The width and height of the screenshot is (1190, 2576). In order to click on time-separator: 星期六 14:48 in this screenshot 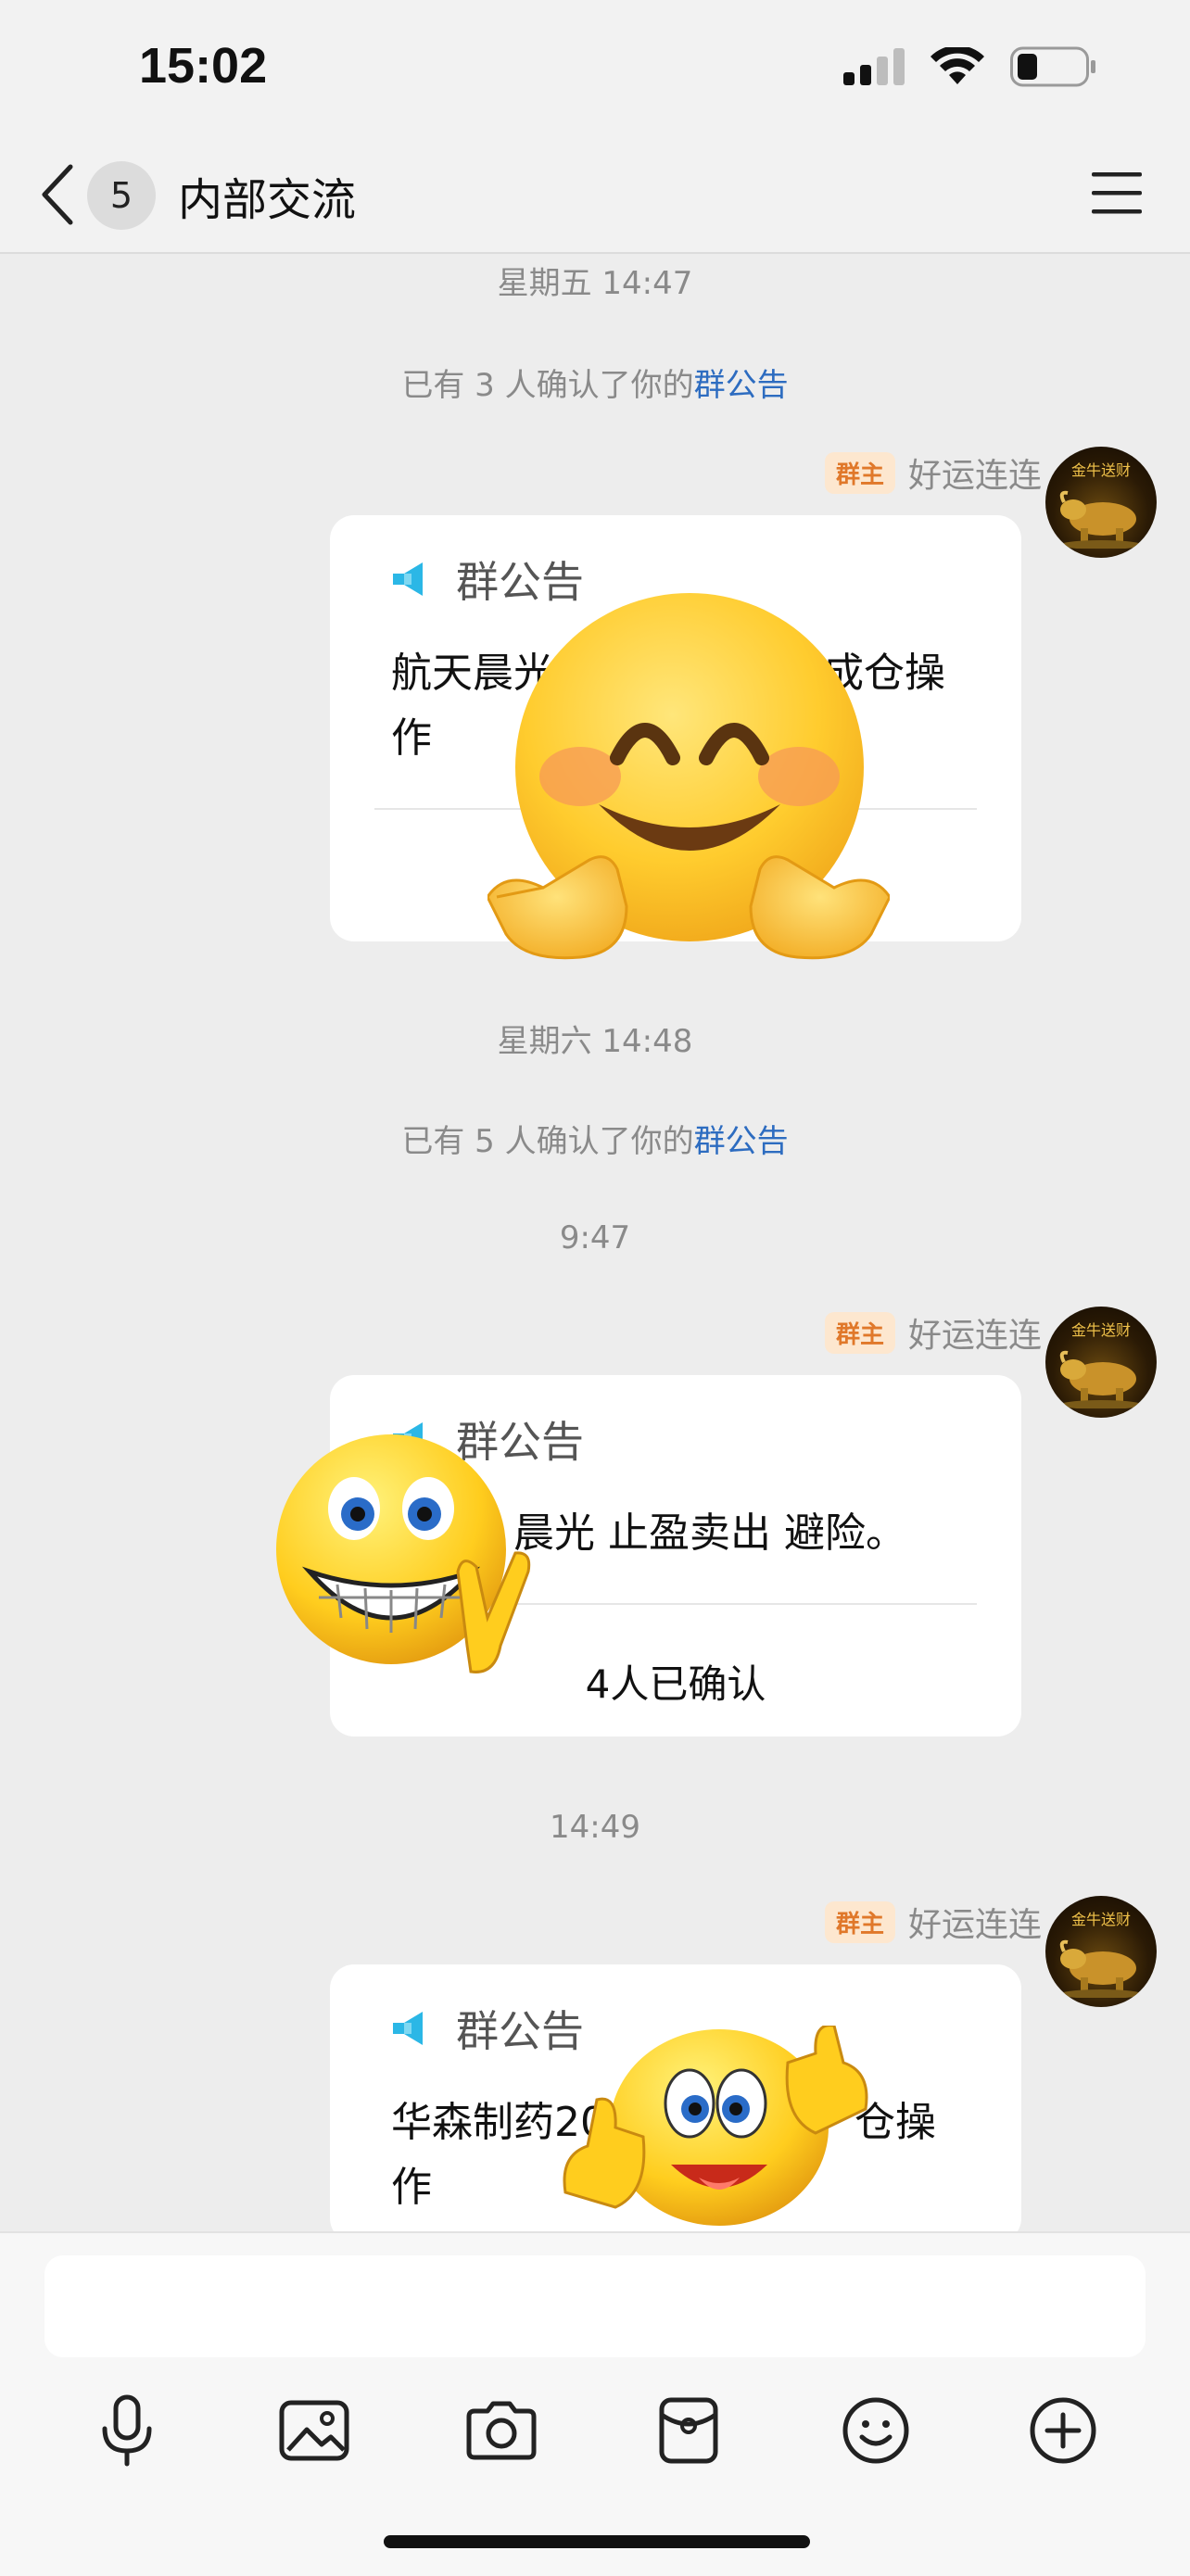, I will do `click(595, 1042)`.